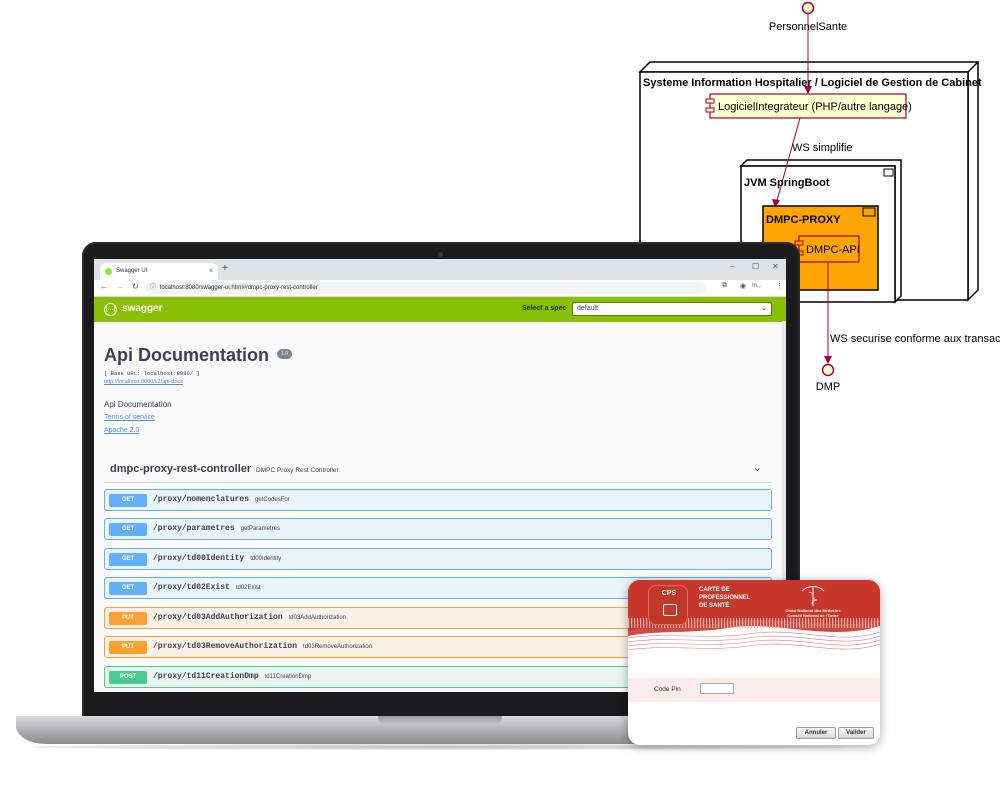 The height and width of the screenshot is (798, 1000). What do you see at coordinates (754, 690) in the screenshot?
I see `pin-row: Code Pin` at bounding box center [754, 690].